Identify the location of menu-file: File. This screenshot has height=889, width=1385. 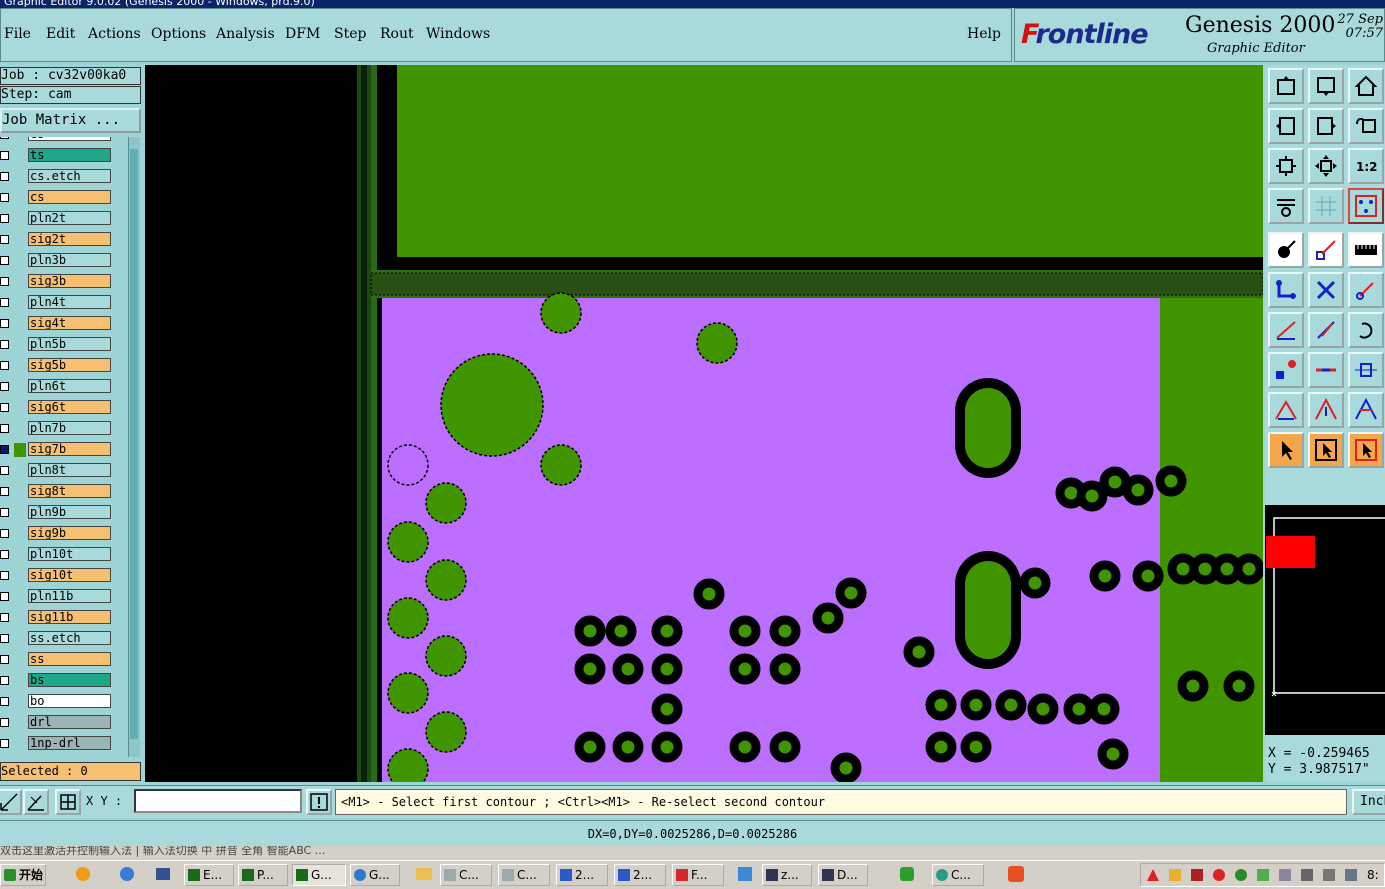
(17, 34).